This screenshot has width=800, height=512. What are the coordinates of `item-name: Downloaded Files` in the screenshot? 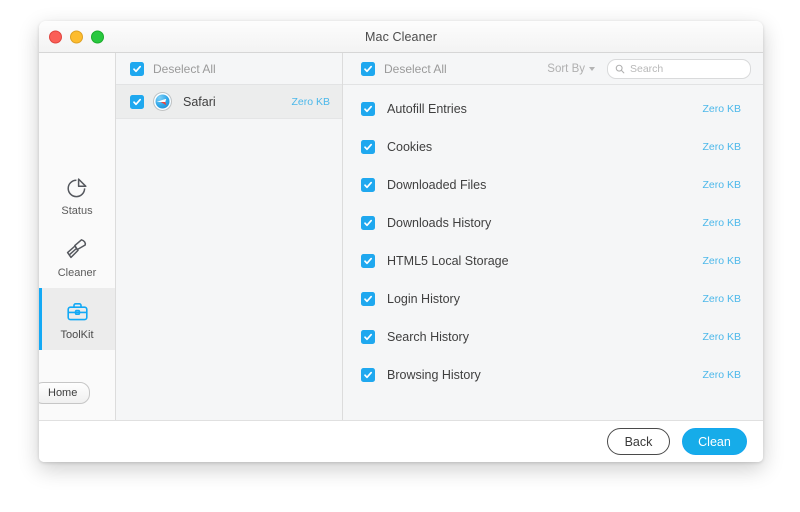 It's located at (437, 185).